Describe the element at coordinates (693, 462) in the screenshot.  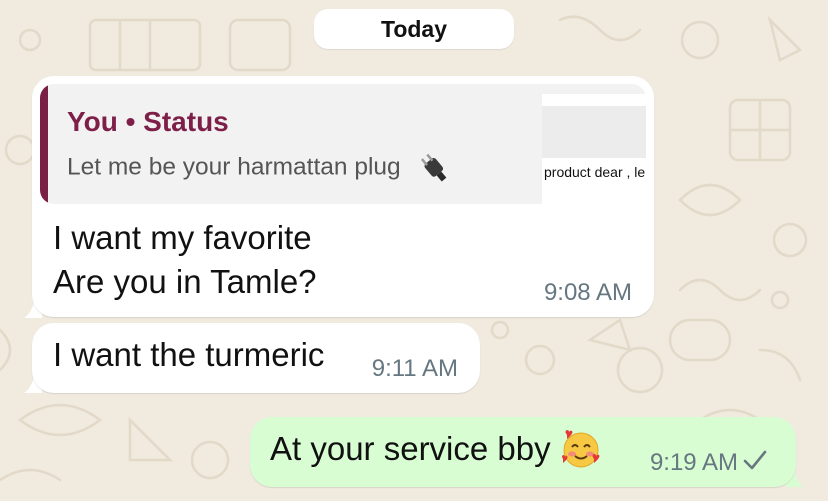
I see `message-timestamp: 9:19 AM` at that location.